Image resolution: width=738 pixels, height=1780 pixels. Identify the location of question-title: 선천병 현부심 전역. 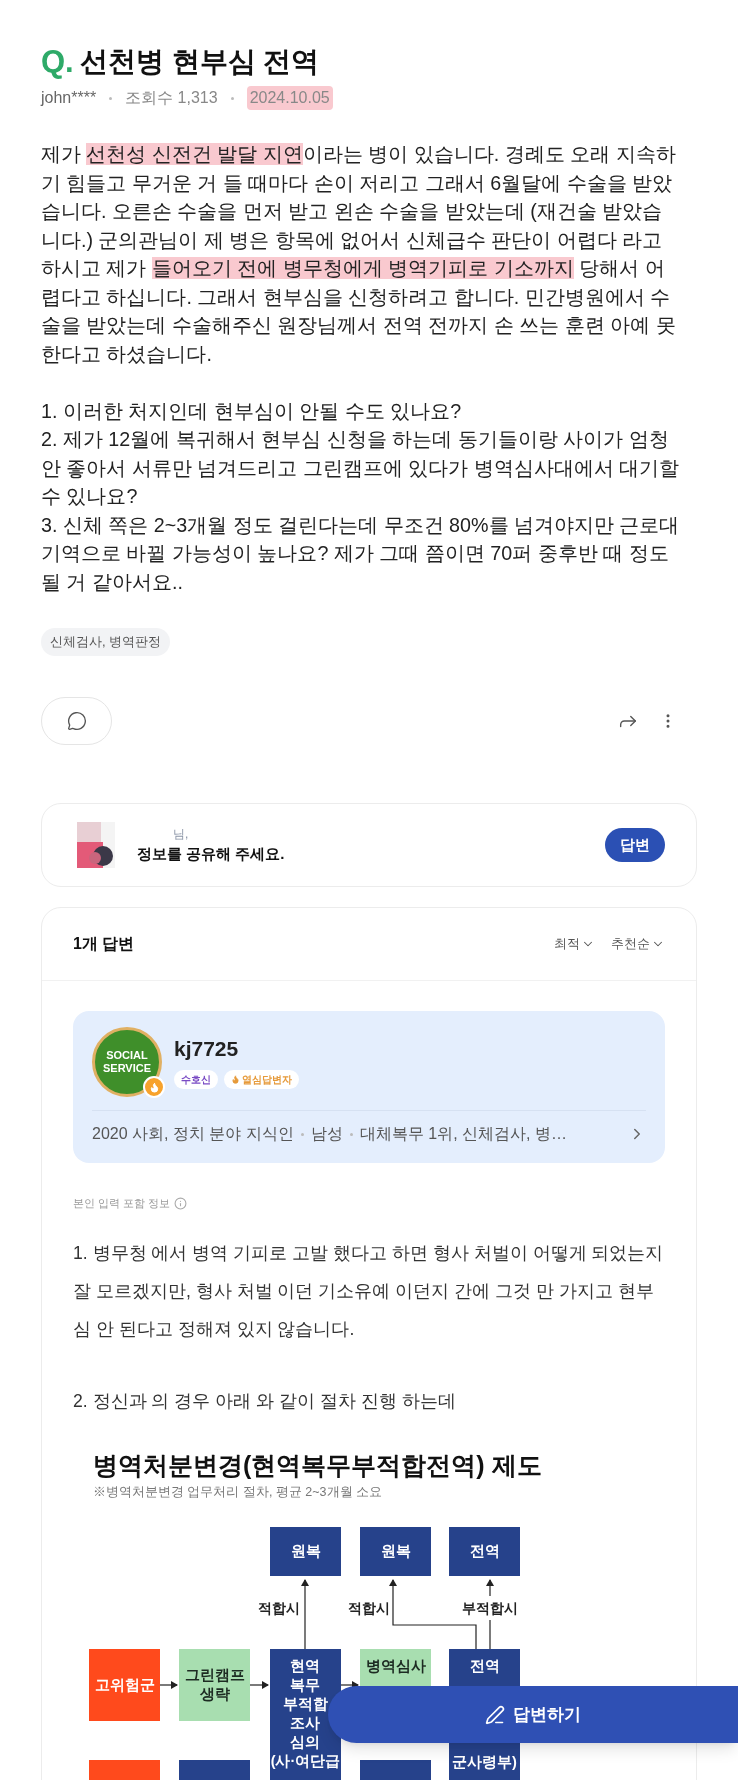
(199, 62).